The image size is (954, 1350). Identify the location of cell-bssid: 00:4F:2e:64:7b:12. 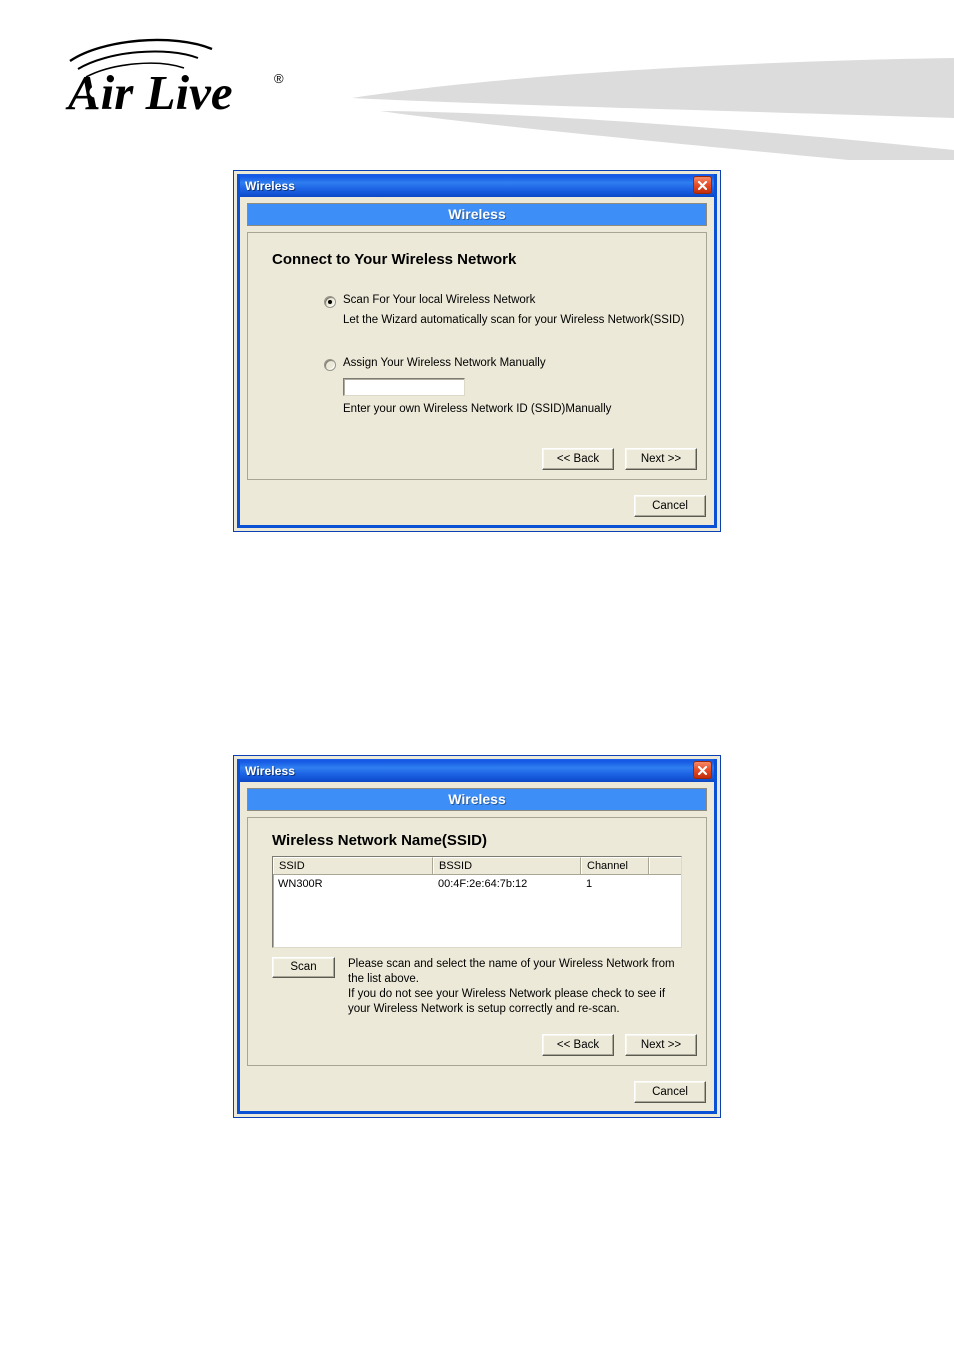
(483, 883).